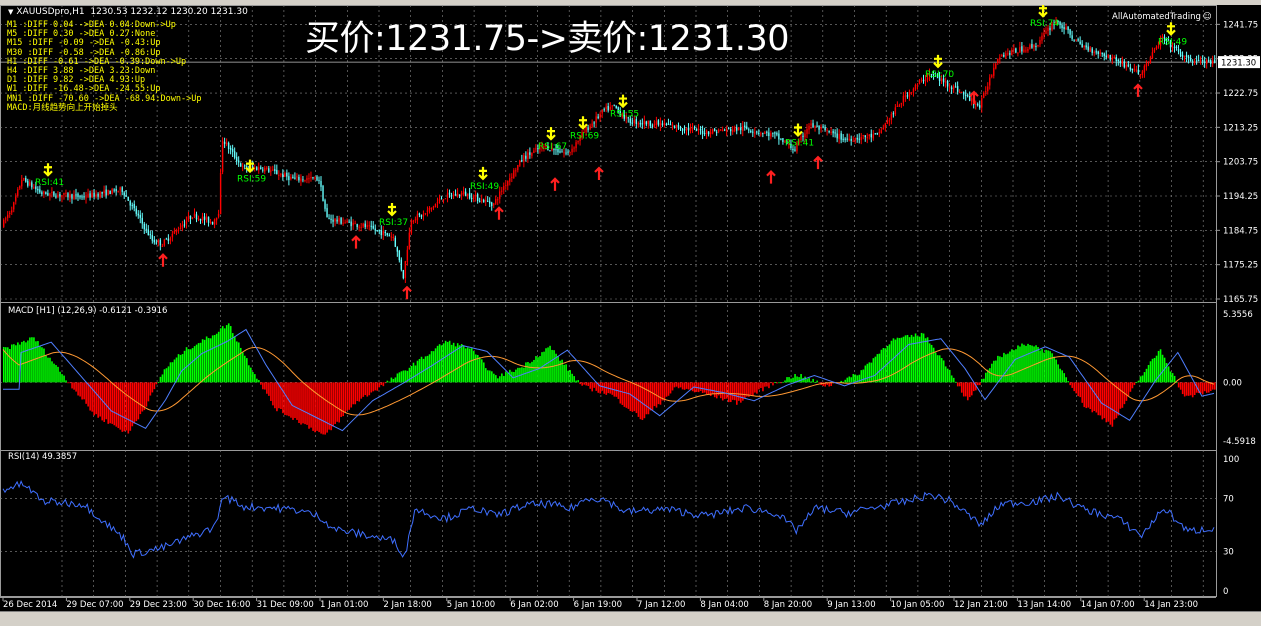 Image resolution: width=1261 pixels, height=626 pixels. Describe the element at coordinates (1172, 42) in the screenshot. I see `rsi-tag-label: RSI:49` at that location.